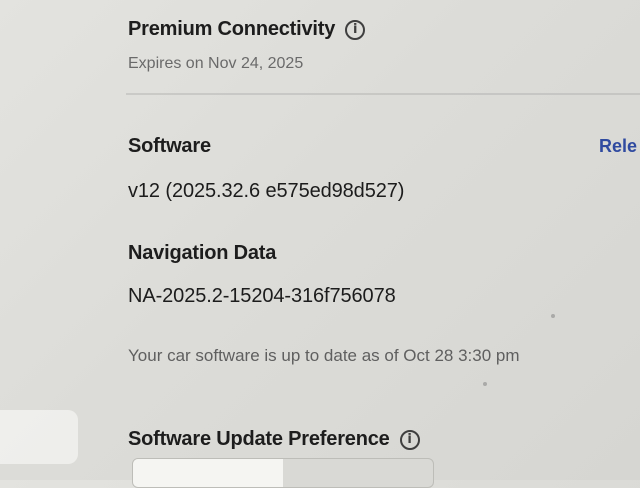 This screenshot has width=640, height=488. I want to click on software-version-value: v12 (2025.32.6 e575ed98d527), so click(266, 191).